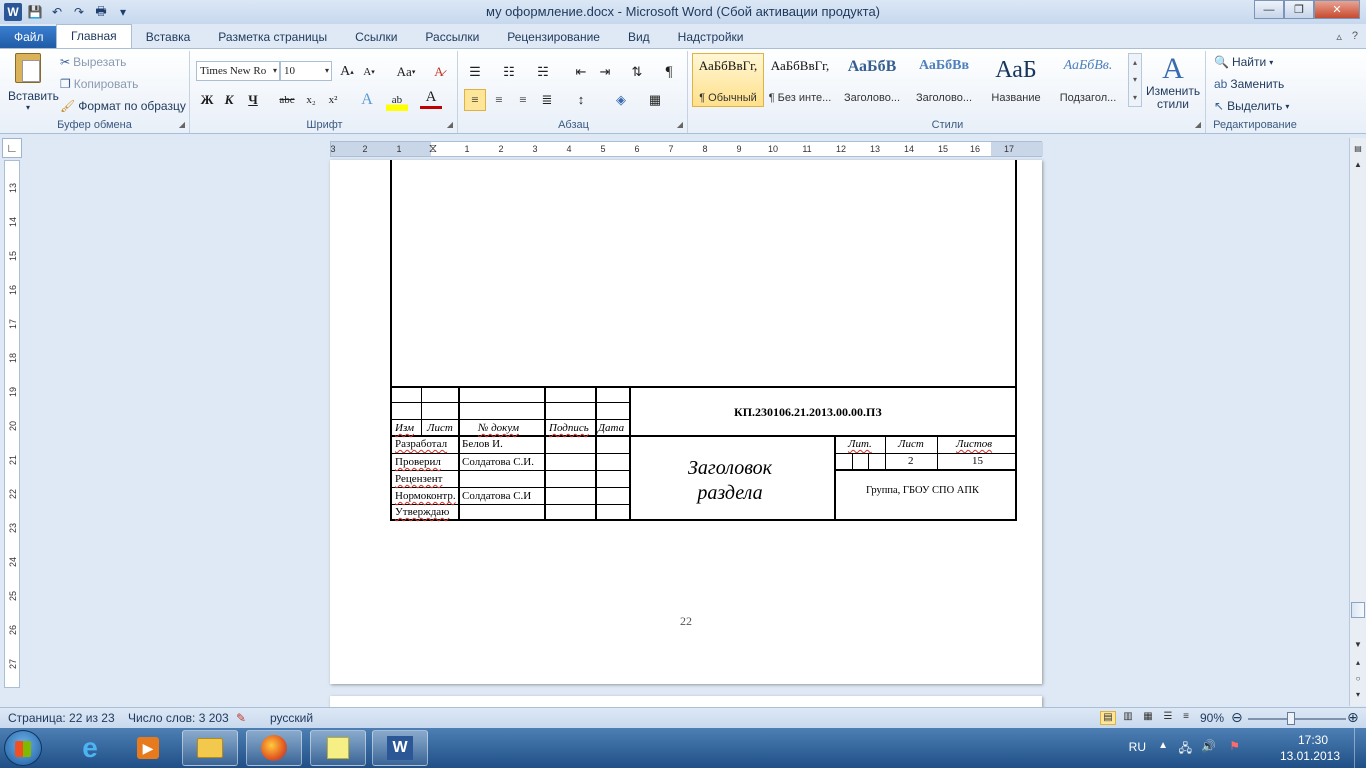 The height and width of the screenshot is (768, 1366). Describe the element at coordinates (272, 37) in the screenshot. I see `tab-page-layout: Разметка страницы` at that location.